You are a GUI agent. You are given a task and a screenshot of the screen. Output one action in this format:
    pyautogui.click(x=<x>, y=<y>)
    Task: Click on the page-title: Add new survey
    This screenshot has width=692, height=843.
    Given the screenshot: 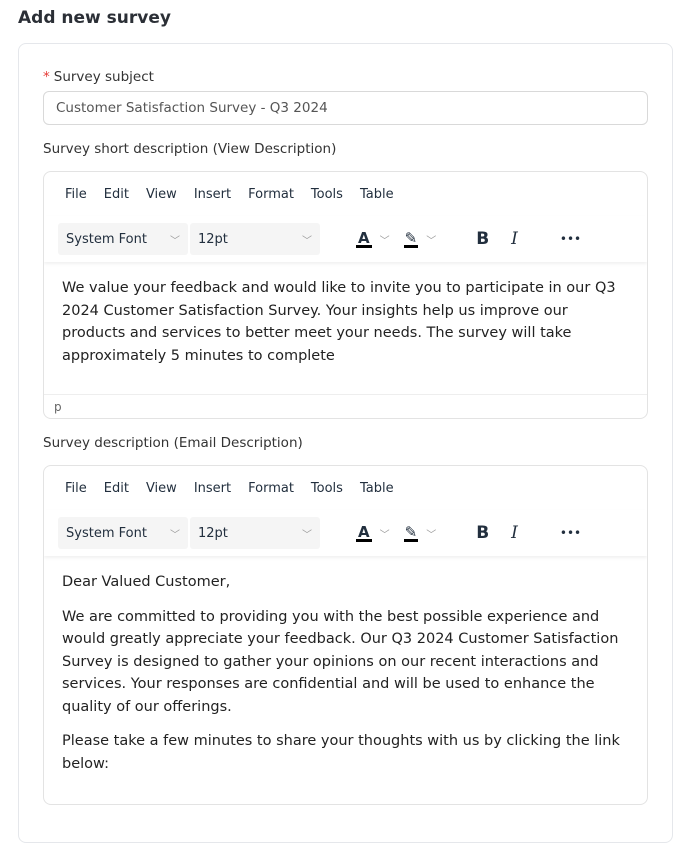 What is the action you would take?
    pyautogui.click(x=94, y=18)
    